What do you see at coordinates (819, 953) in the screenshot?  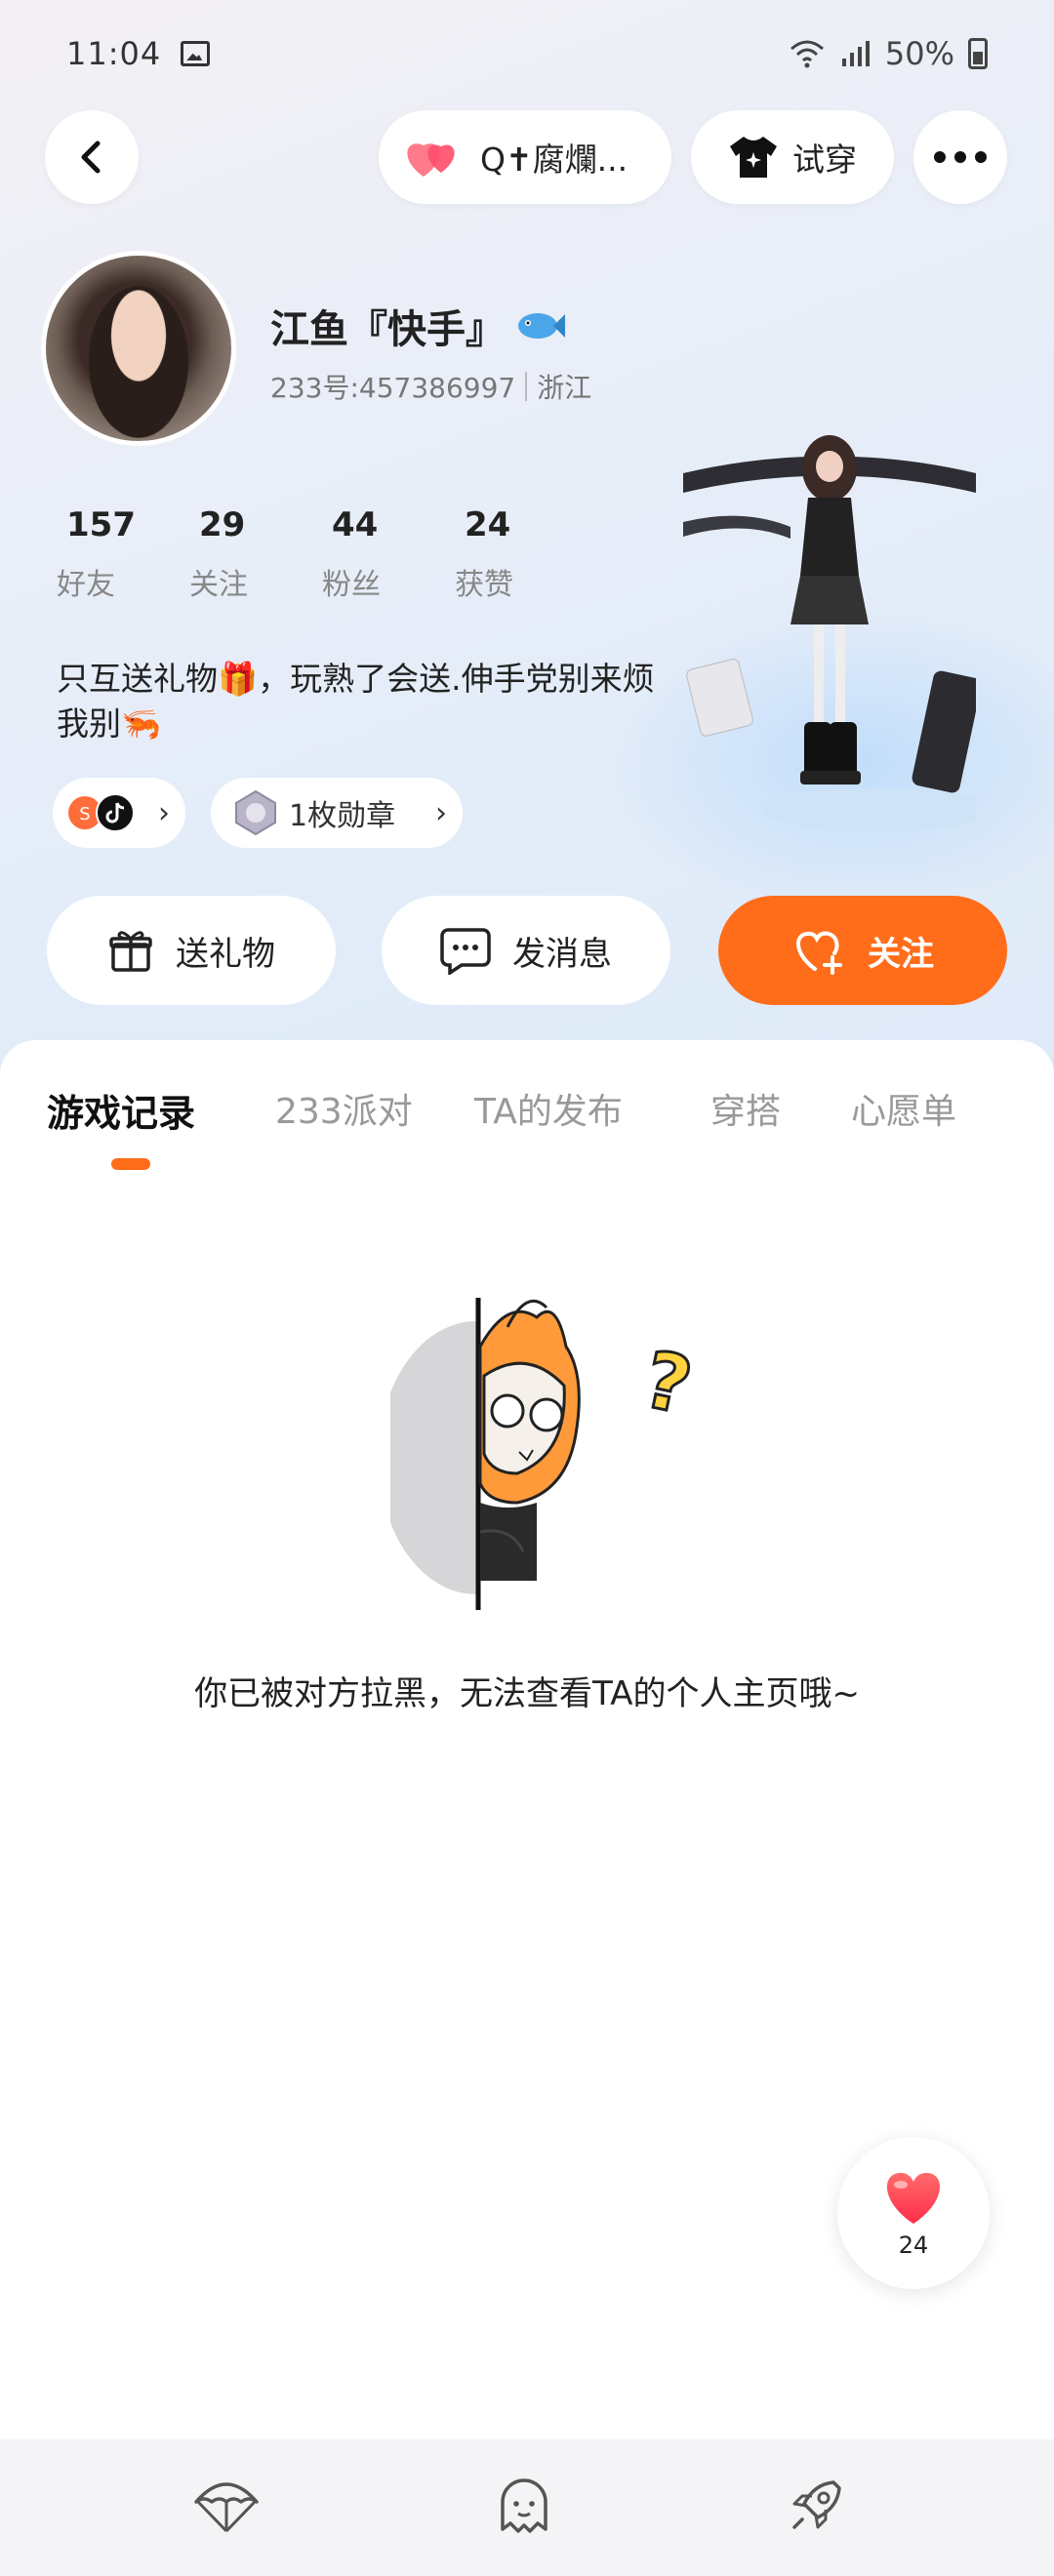 I see `heart-plus-icon` at bounding box center [819, 953].